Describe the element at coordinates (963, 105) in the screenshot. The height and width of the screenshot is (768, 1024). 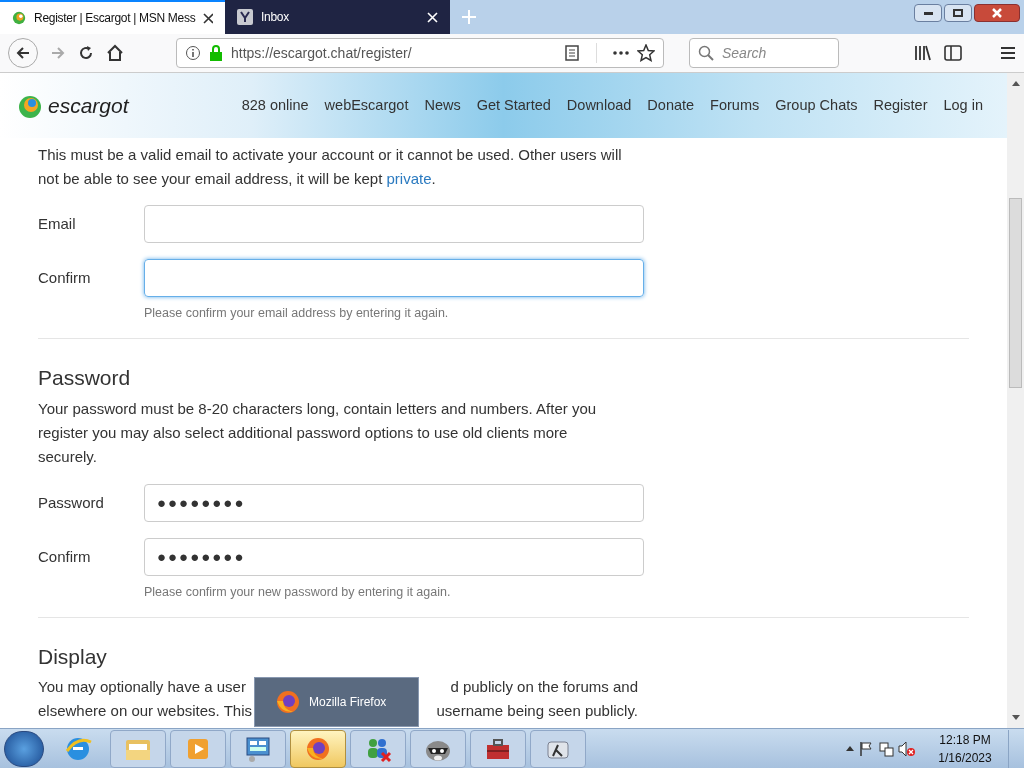
I see `nav-link: Log in` at that location.